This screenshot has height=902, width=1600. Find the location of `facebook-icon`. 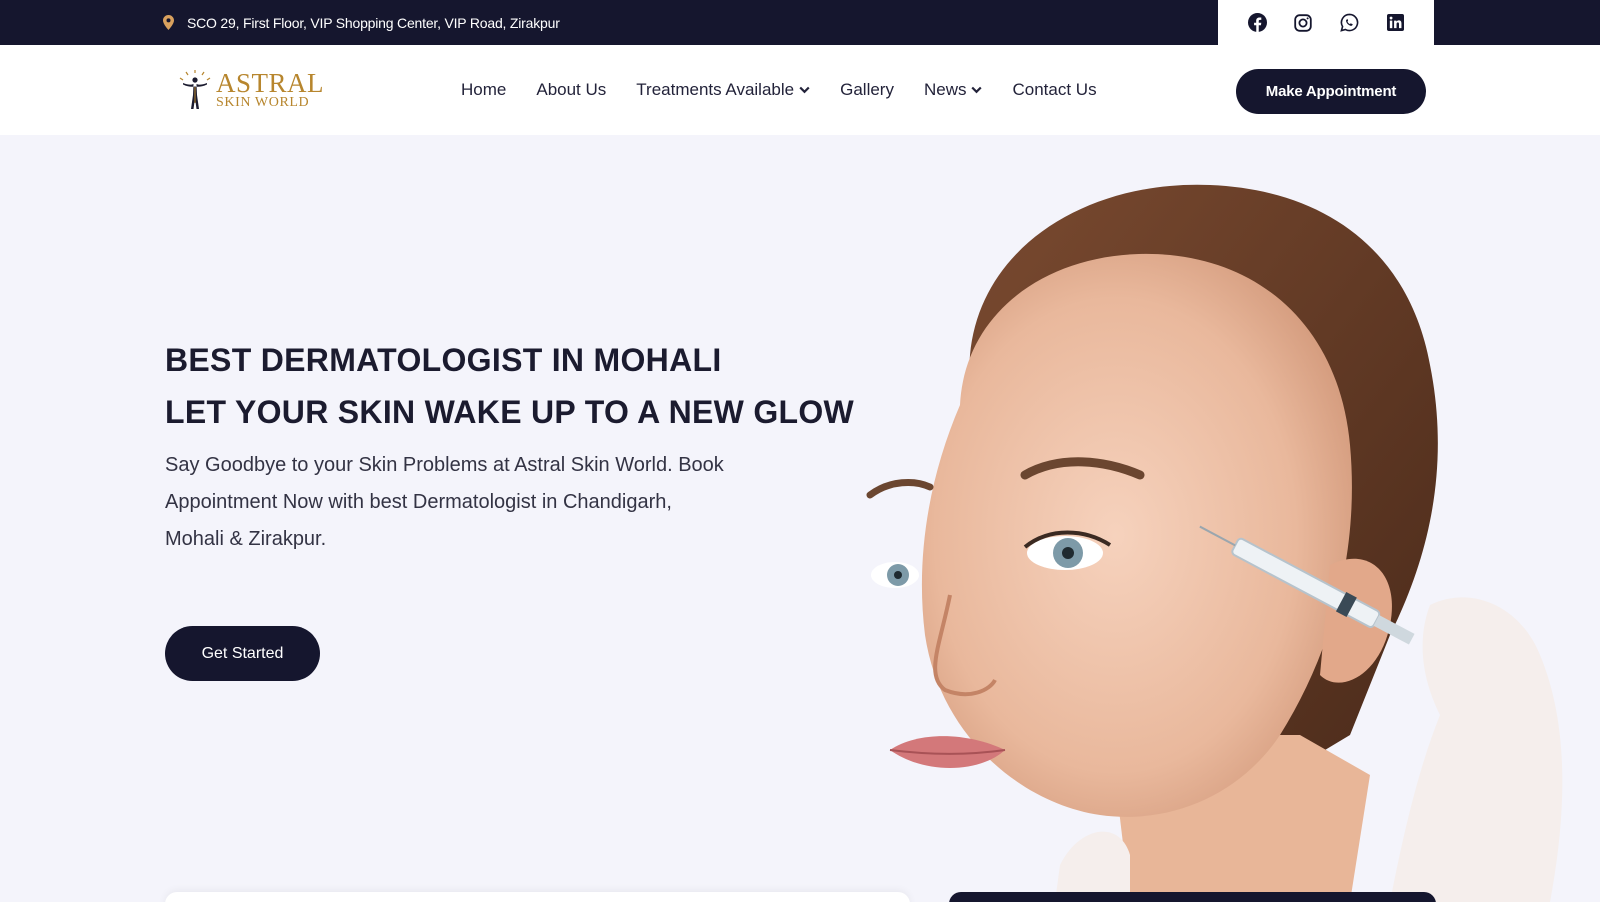

facebook-icon is located at coordinates (1257, 23).